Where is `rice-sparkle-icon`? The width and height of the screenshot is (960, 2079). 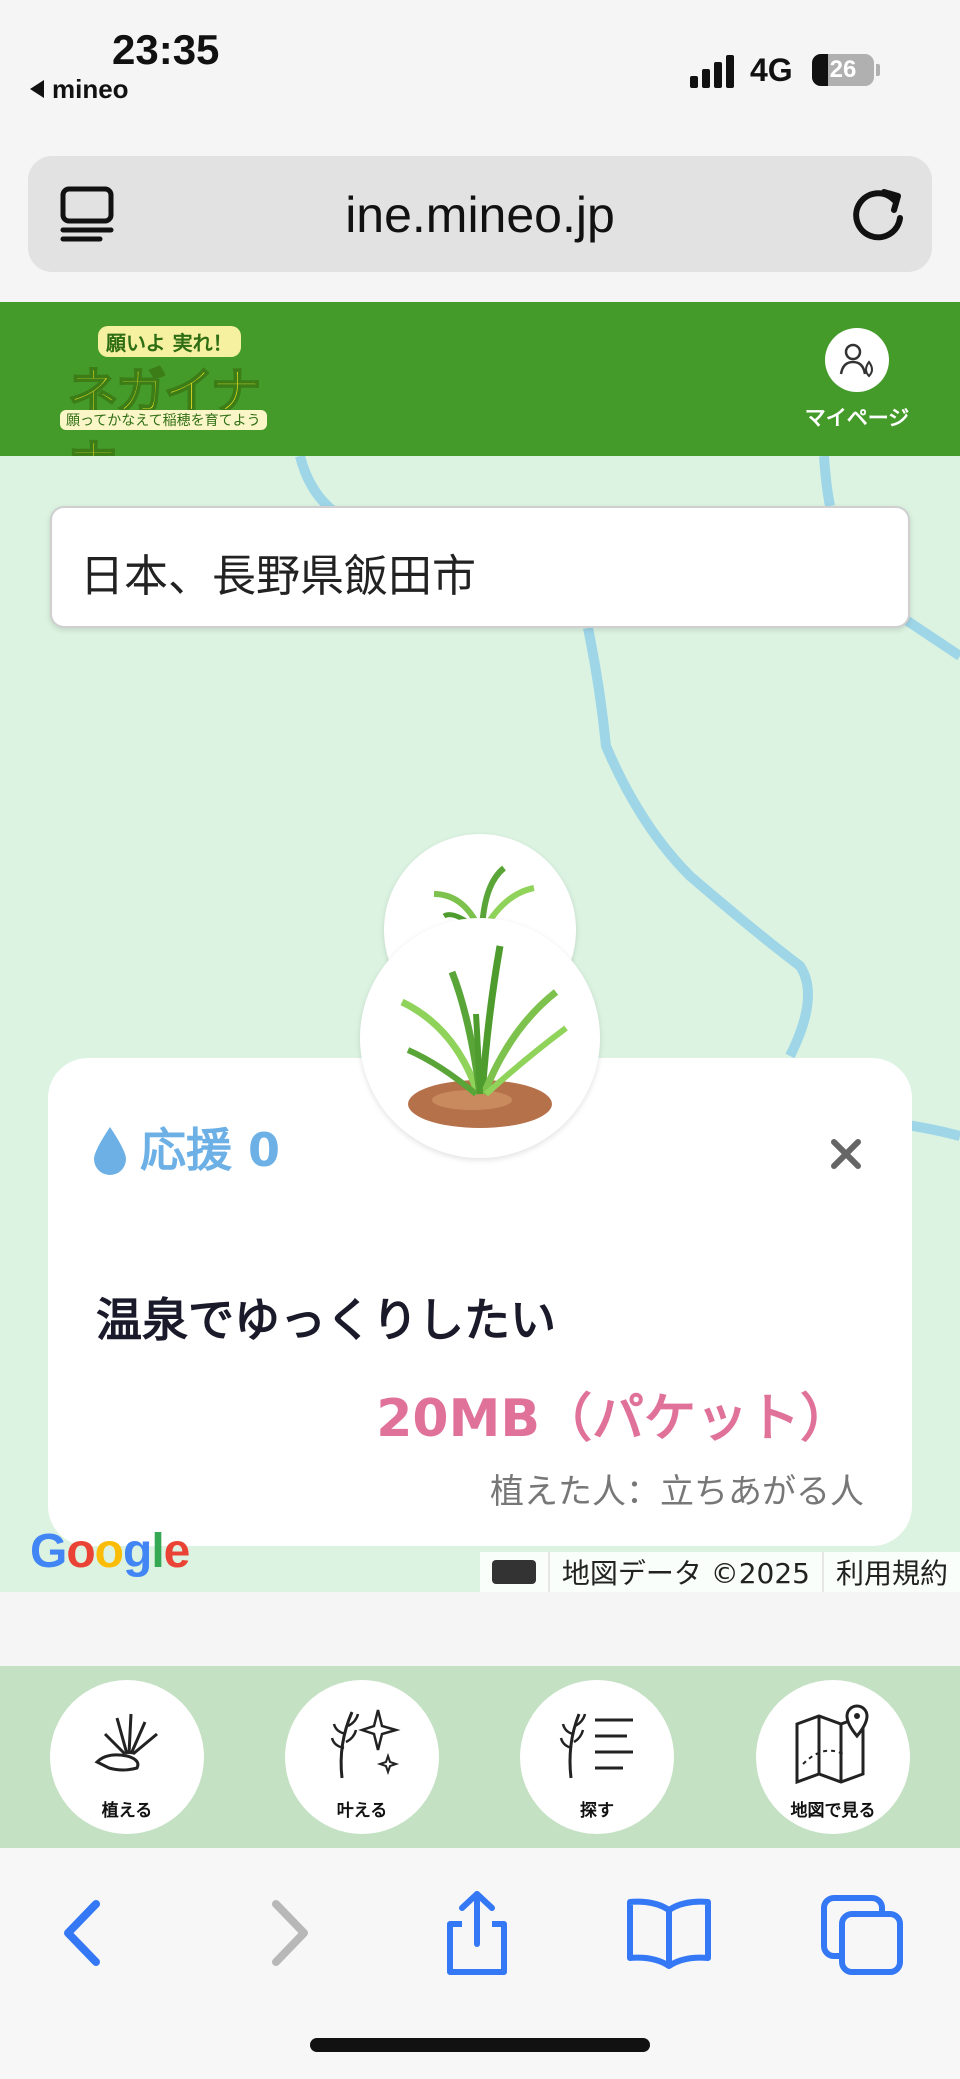 rice-sparkle-icon is located at coordinates (365, 1744).